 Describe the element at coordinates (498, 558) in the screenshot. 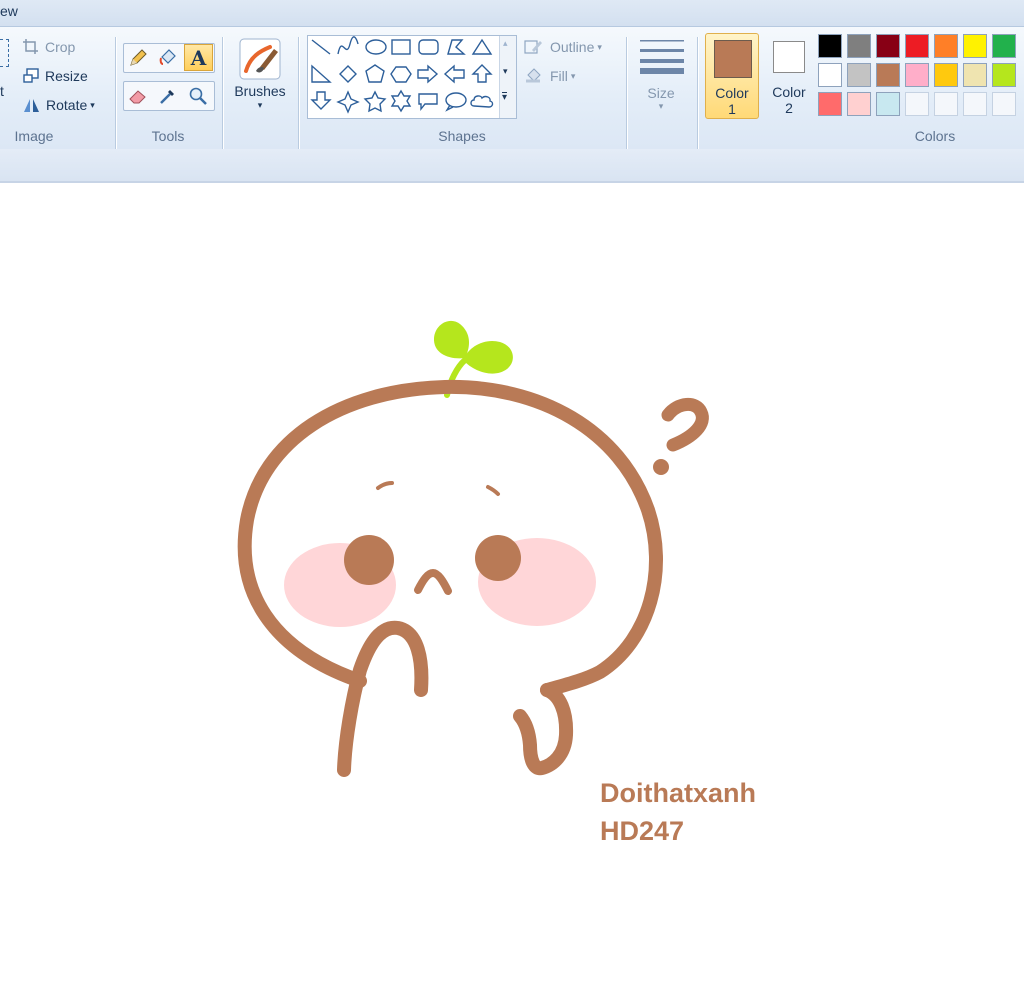

I see `right-eye` at that location.